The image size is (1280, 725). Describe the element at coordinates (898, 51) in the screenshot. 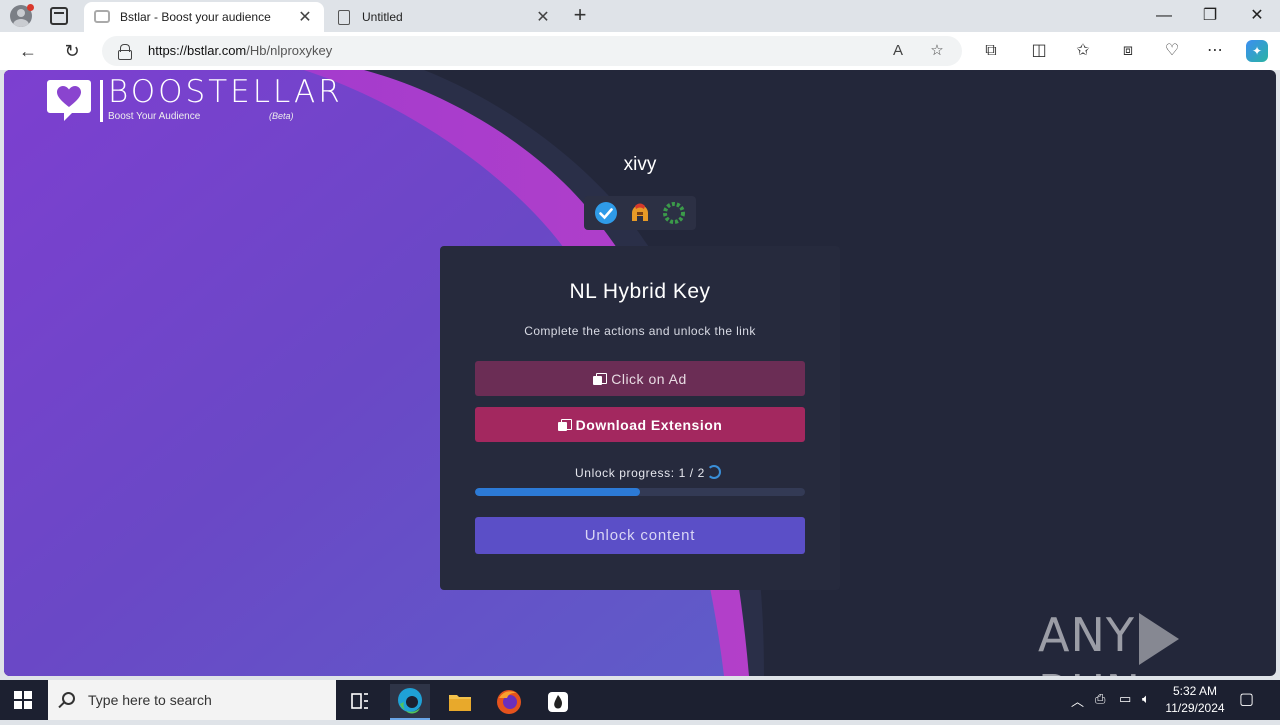

I see `read-aloud-icon: A` at that location.